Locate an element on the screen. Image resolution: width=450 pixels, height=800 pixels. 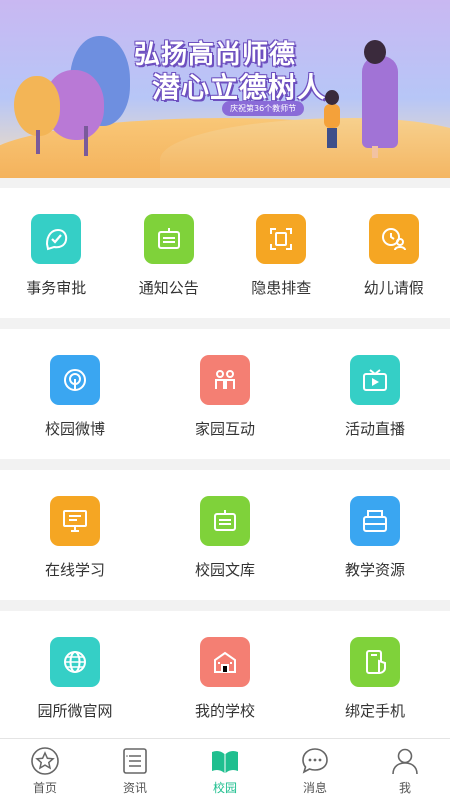
grid-item-teaching-resources: 教学资源 is located at coordinates (375, 535).